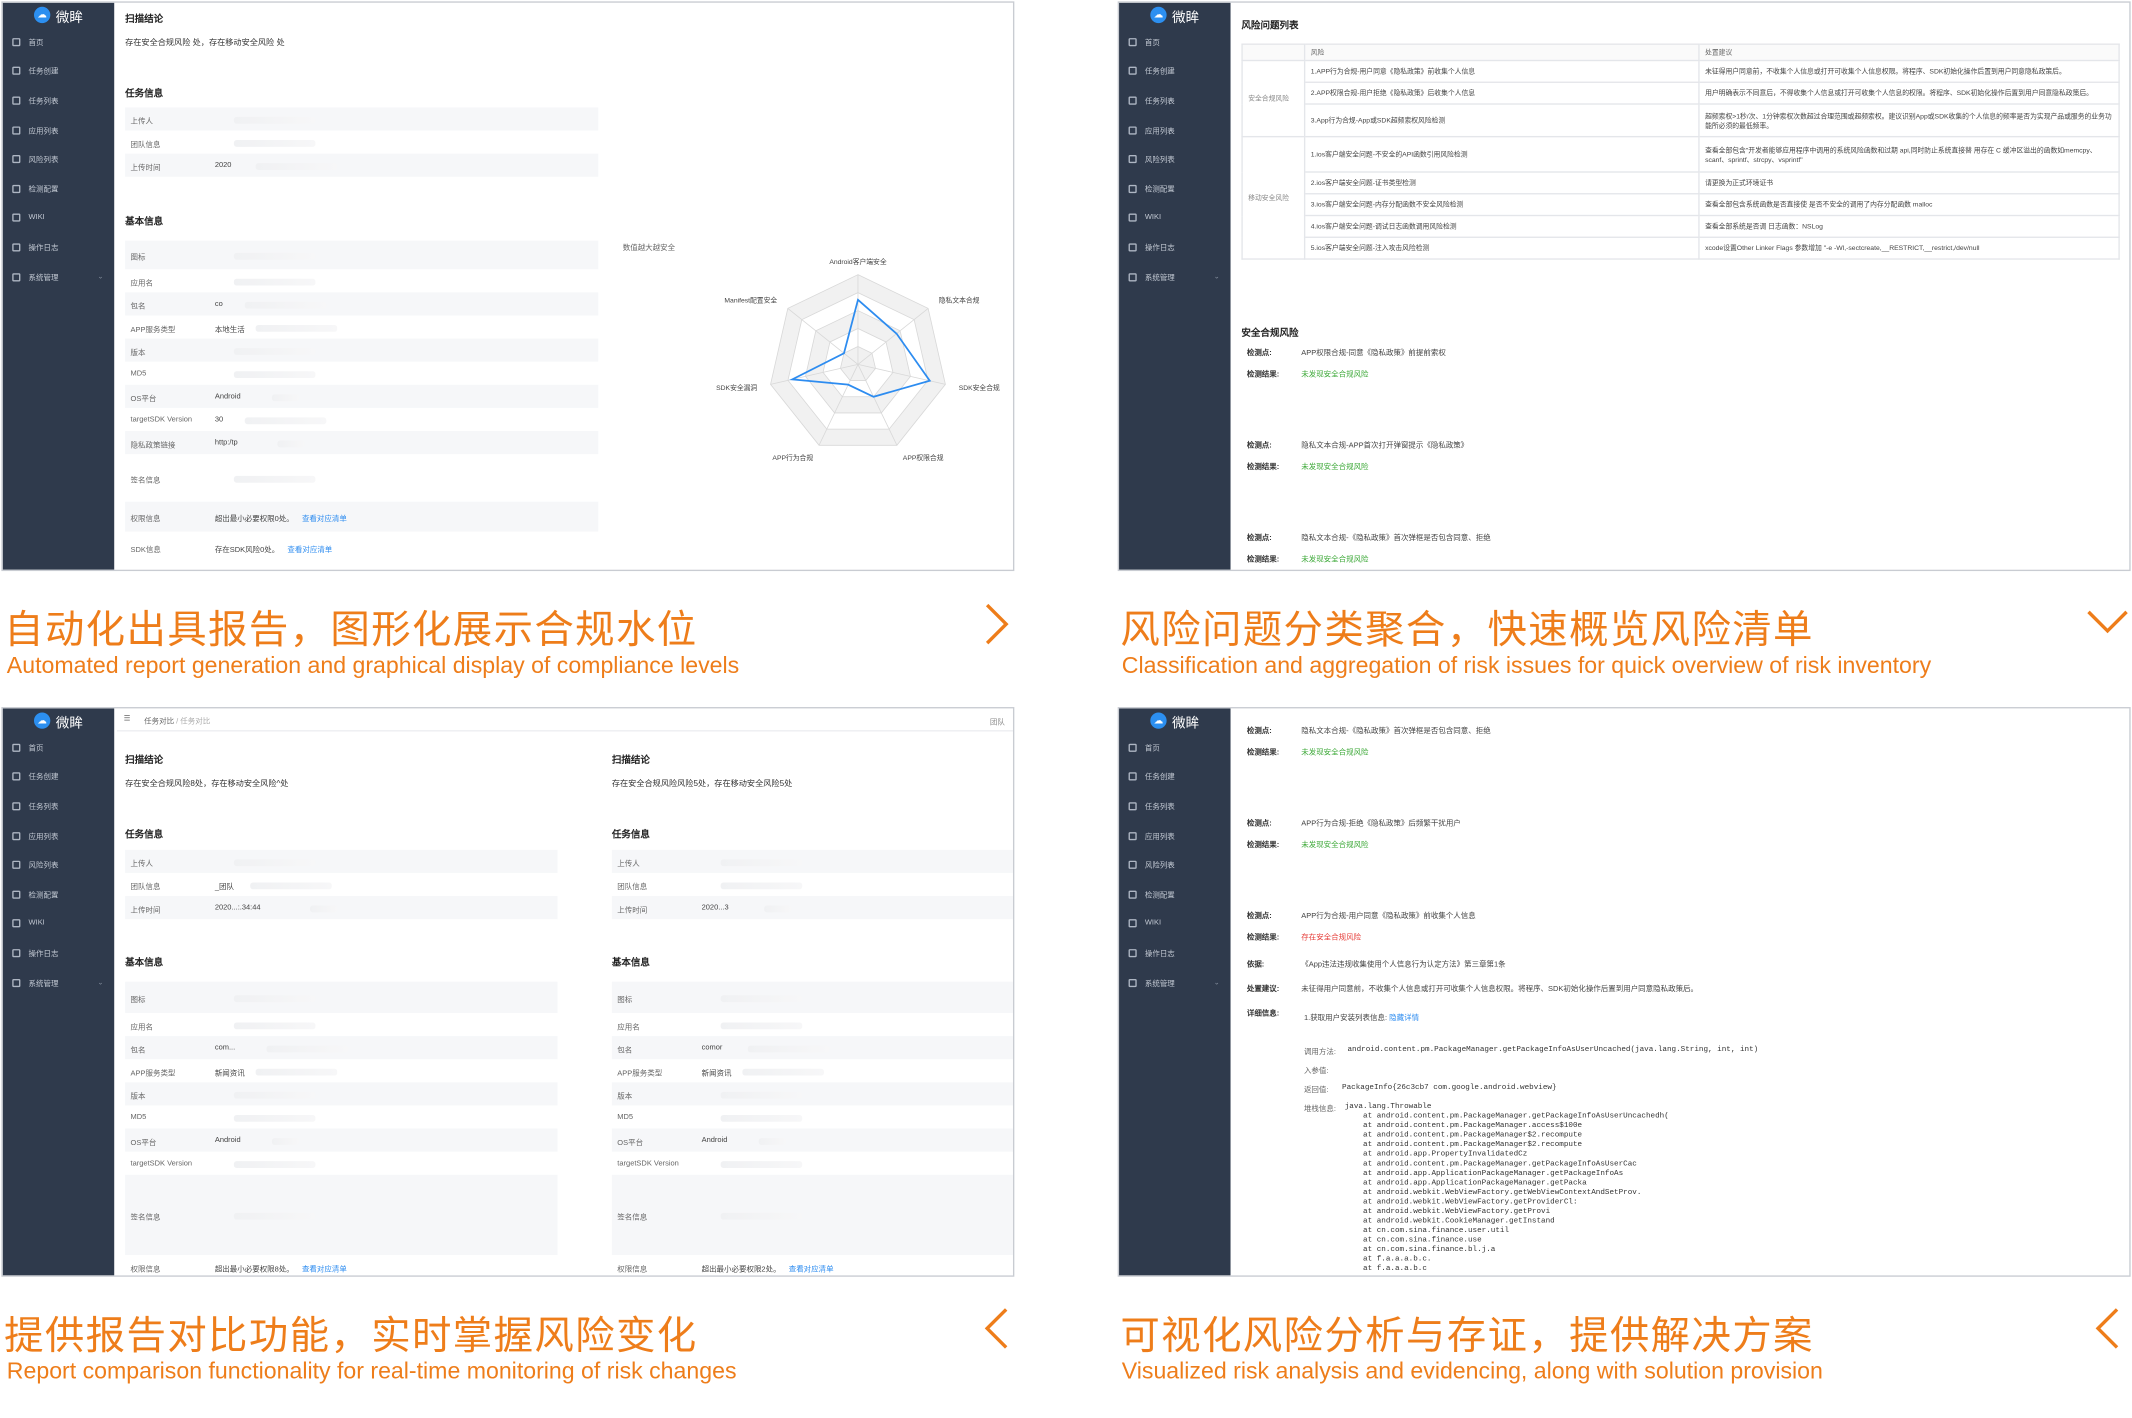 This screenshot has width=2132, height=1418. What do you see at coordinates (702, 784) in the screenshot?
I see `scan-conclusion-text: 存在安全合规风险风险5处，存在移动安全风险5处` at bounding box center [702, 784].